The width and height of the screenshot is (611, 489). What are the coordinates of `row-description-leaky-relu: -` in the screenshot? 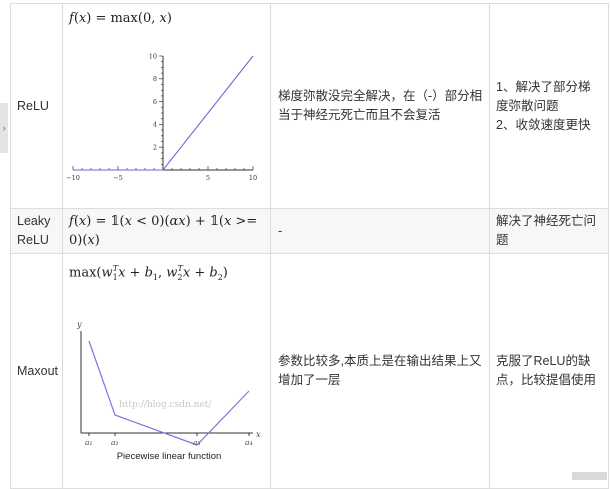 It's located at (380, 231).